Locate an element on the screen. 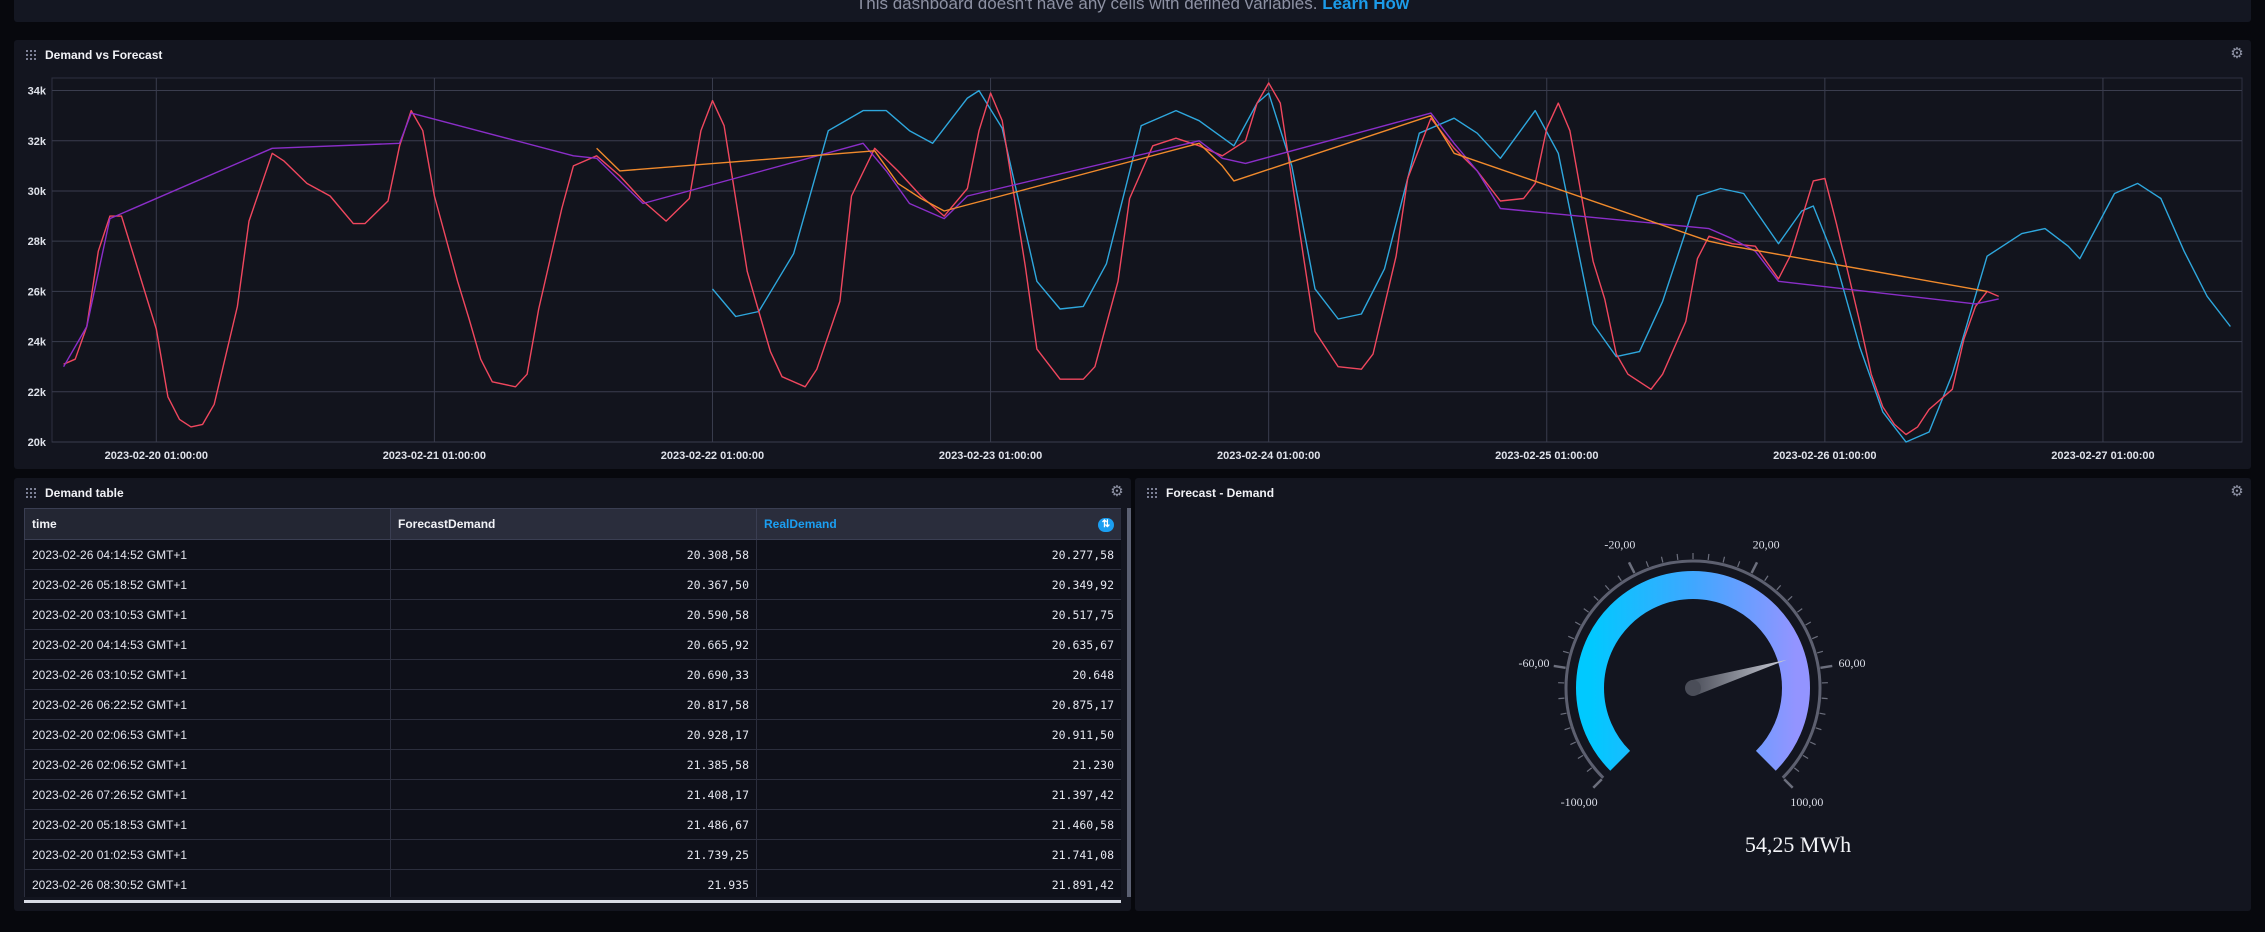 The height and width of the screenshot is (932, 2265). cell-time: 2023-02-20 03:10:53 GMT+1 is located at coordinates (207, 614).